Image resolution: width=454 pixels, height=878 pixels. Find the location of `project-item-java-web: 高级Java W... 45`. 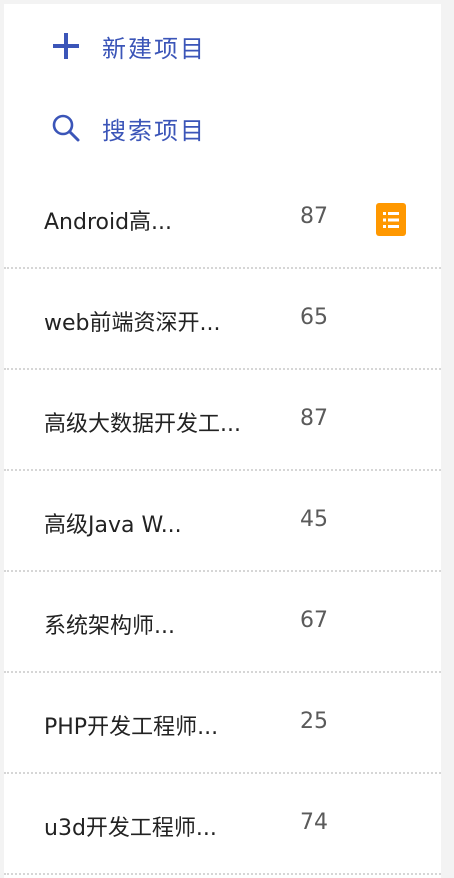

project-item-java-web: 高级Java W... 45 is located at coordinates (222, 521).